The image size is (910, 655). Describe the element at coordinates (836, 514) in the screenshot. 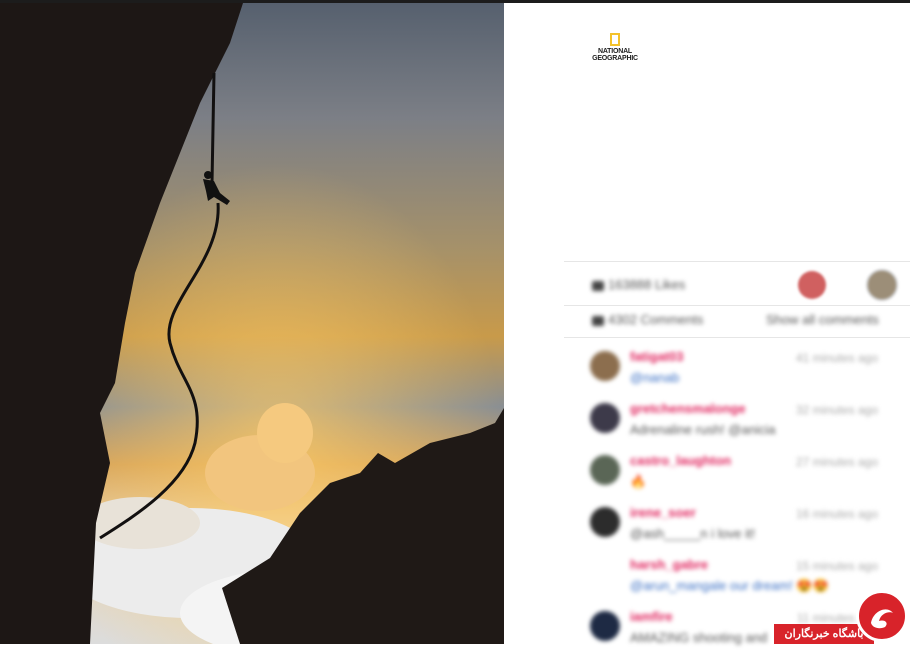

I see `comment-time: 16 minutes ago` at that location.